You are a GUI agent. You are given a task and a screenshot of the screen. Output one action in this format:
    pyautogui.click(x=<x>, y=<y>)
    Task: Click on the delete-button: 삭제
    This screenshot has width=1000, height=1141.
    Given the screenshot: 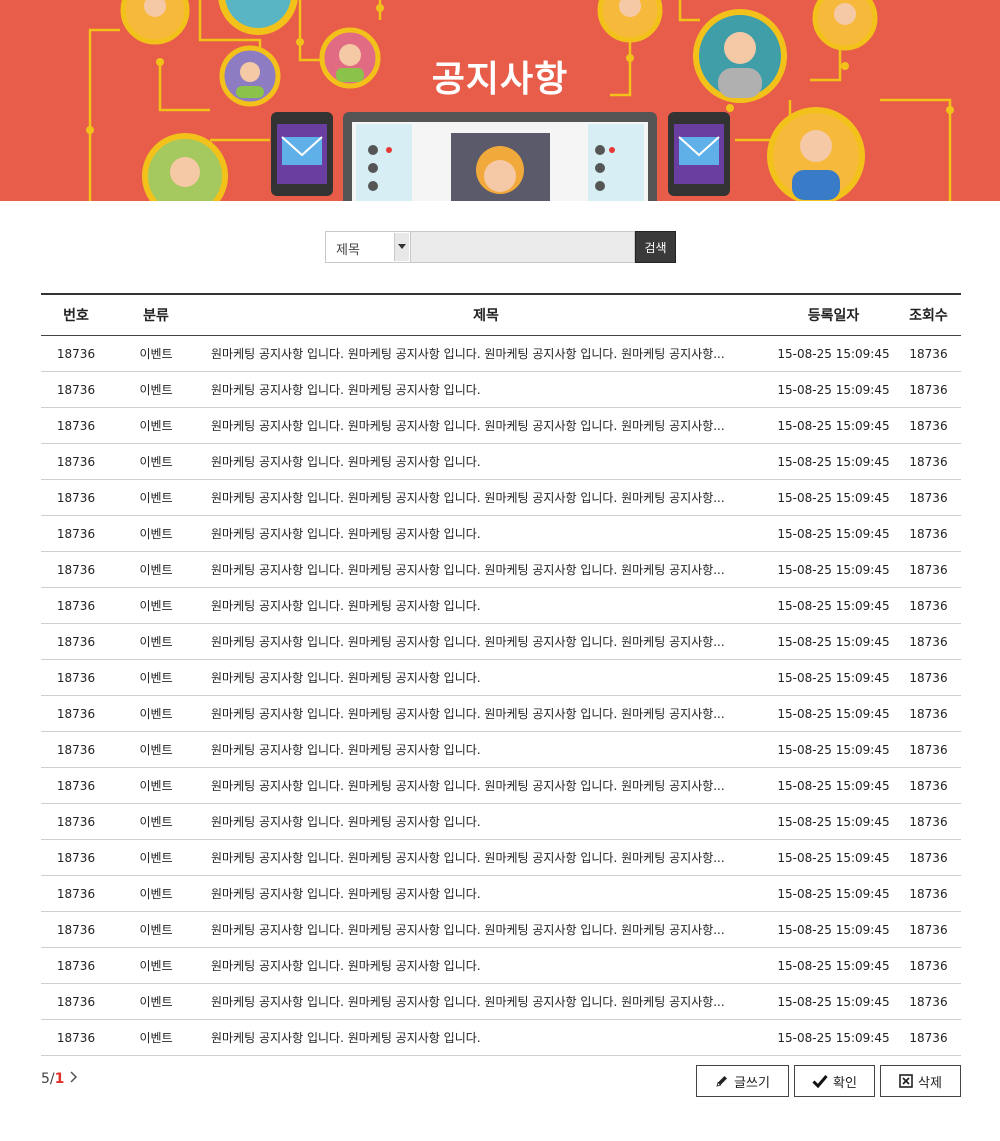 What is the action you would take?
    pyautogui.click(x=920, y=1081)
    